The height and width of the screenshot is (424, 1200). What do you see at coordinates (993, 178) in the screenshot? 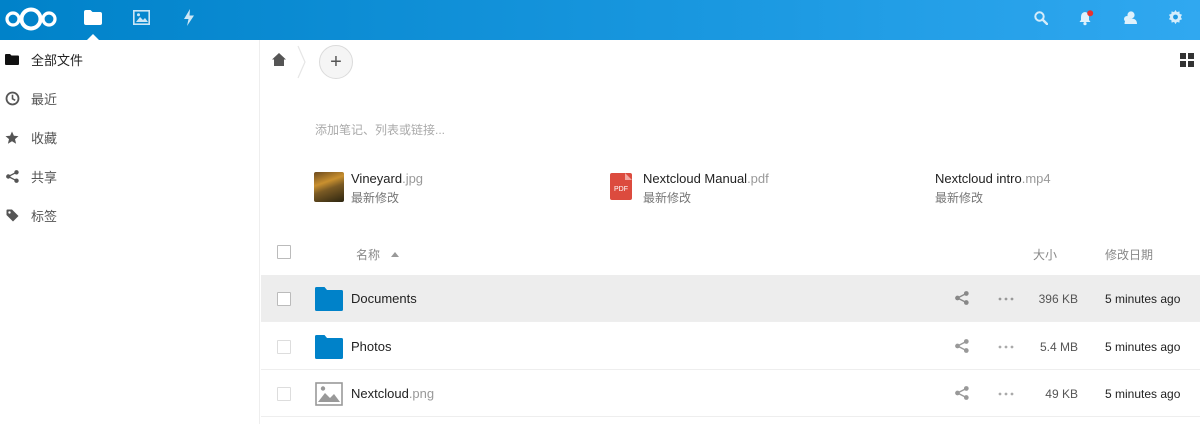
I see `recent-file-name: Nextcloud intro.mp4` at bounding box center [993, 178].